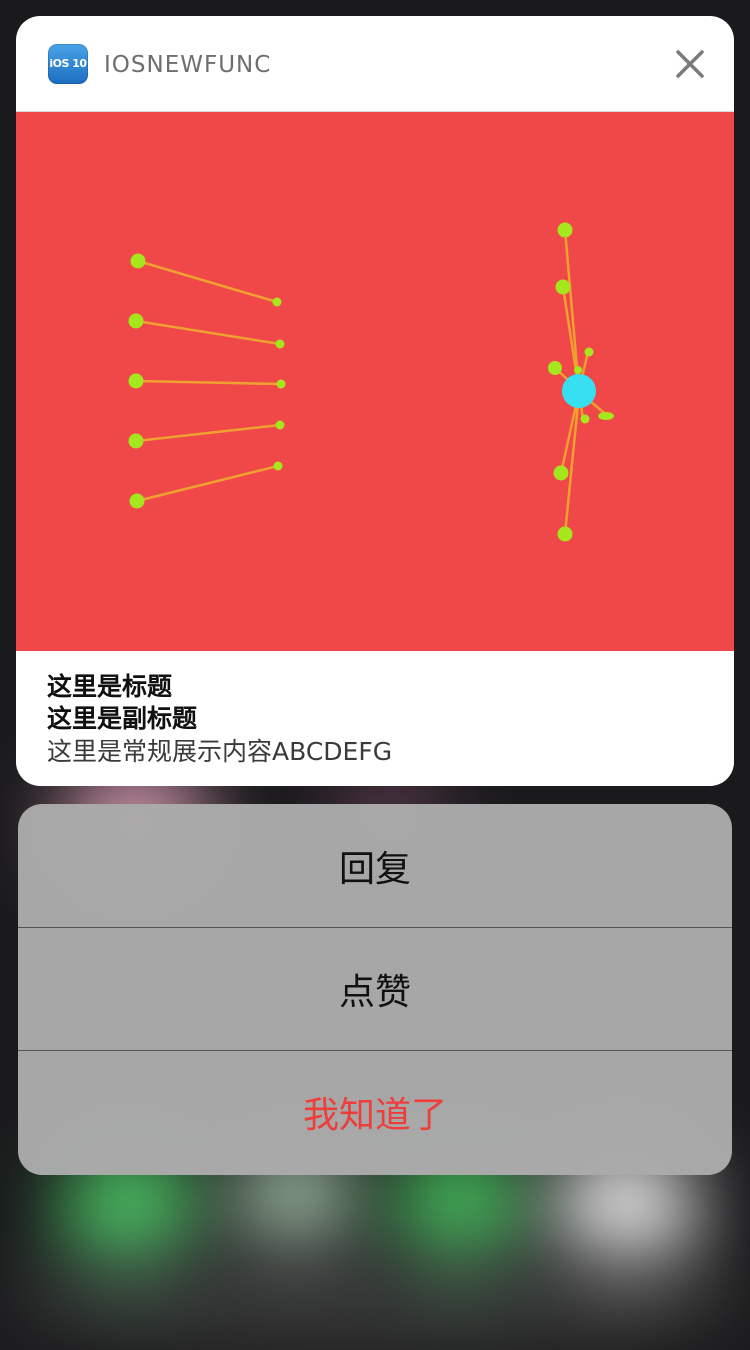 Image resolution: width=750 pixels, height=1350 pixels. What do you see at coordinates (380, 720) in the screenshot?
I see `notification-text: 这里是标题 这里是副标题 这里是常规展示内容ABCDEFG` at bounding box center [380, 720].